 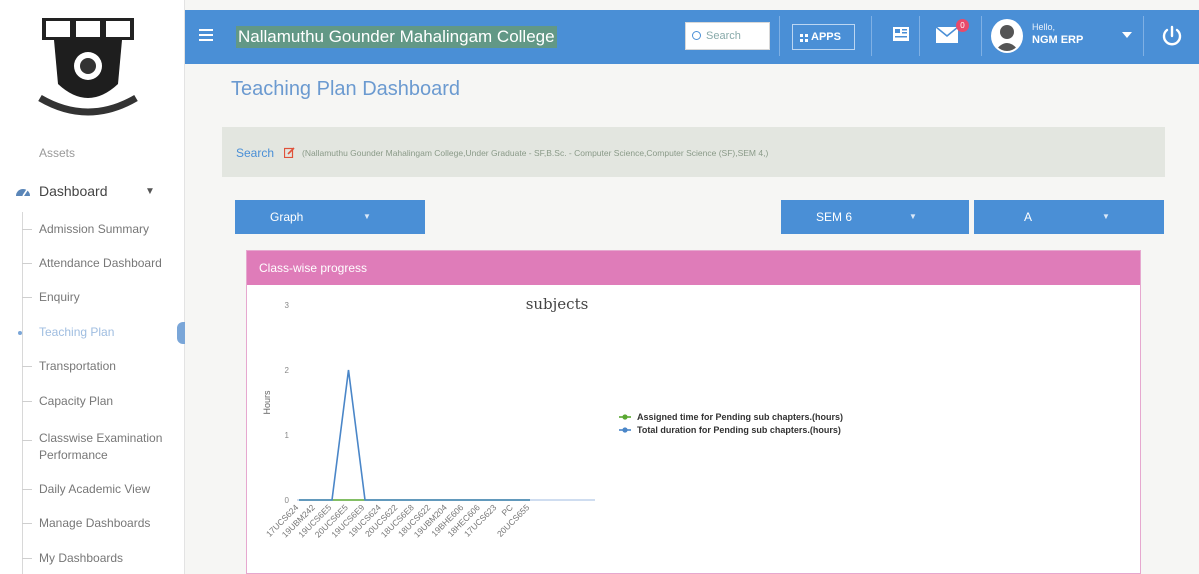 I want to click on apps-label: APPS, so click(x=826, y=37).